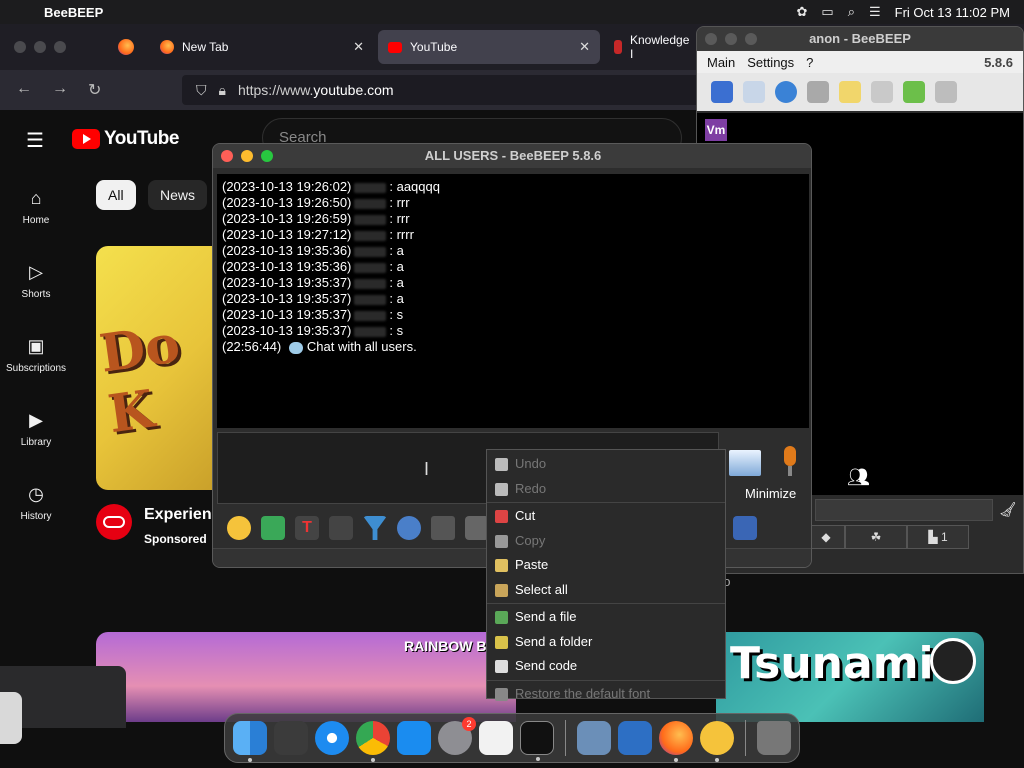 This screenshot has height=768, width=1024. What do you see at coordinates (375, 528) in the screenshot?
I see `filter-icon` at bounding box center [375, 528].